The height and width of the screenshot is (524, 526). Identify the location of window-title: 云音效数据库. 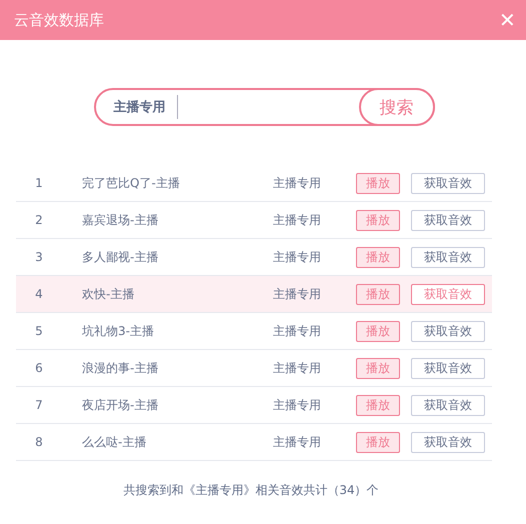
(59, 20).